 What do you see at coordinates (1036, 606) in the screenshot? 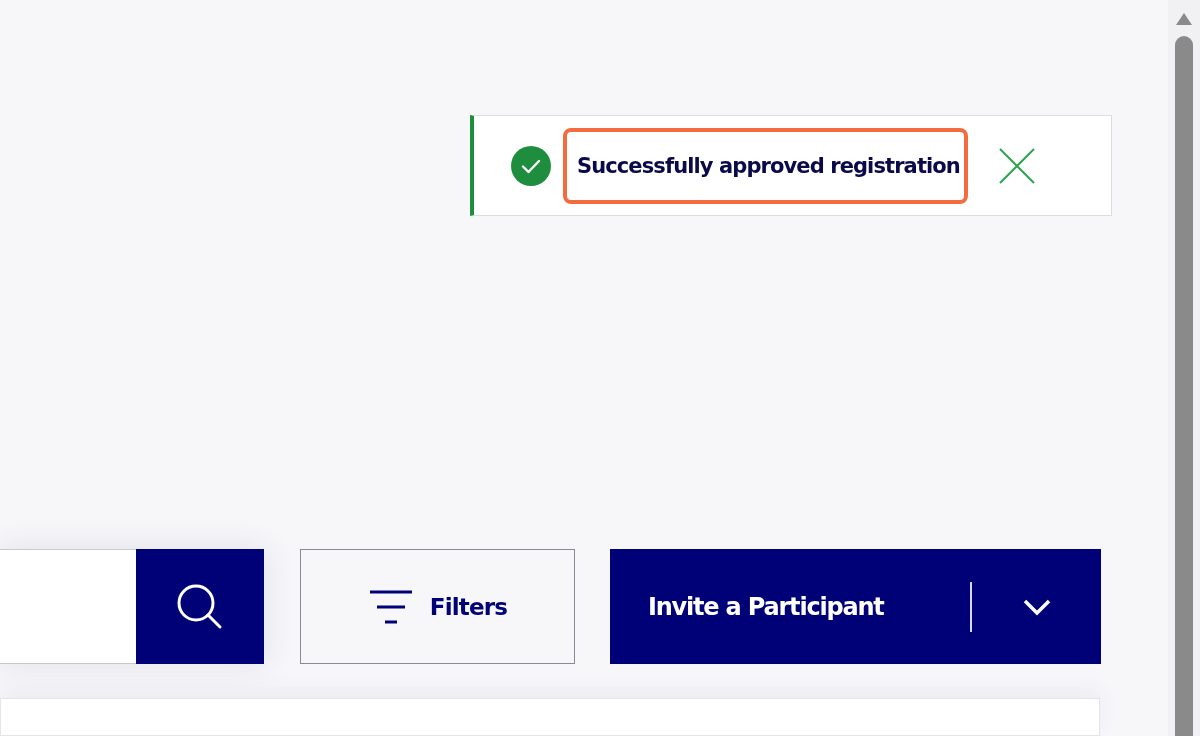
I see `chevron-down-icon` at bounding box center [1036, 606].